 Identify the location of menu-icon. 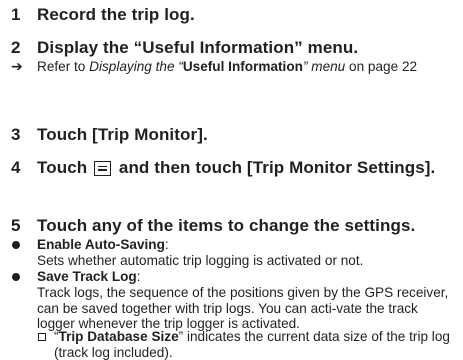
(103, 168).